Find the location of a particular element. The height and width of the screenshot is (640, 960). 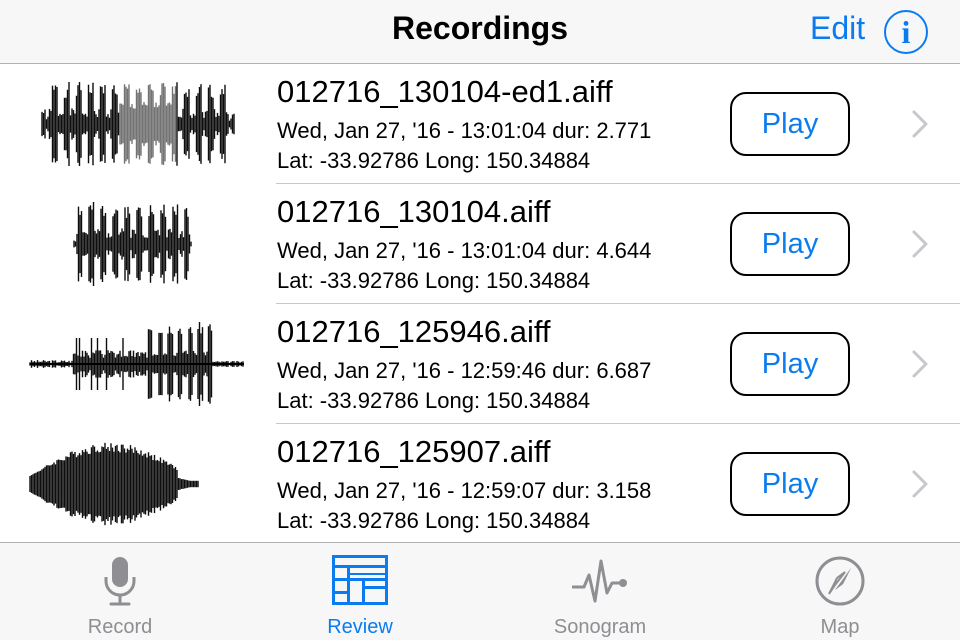

recording-filename: 012716_130104.aiff is located at coordinates (414, 211).